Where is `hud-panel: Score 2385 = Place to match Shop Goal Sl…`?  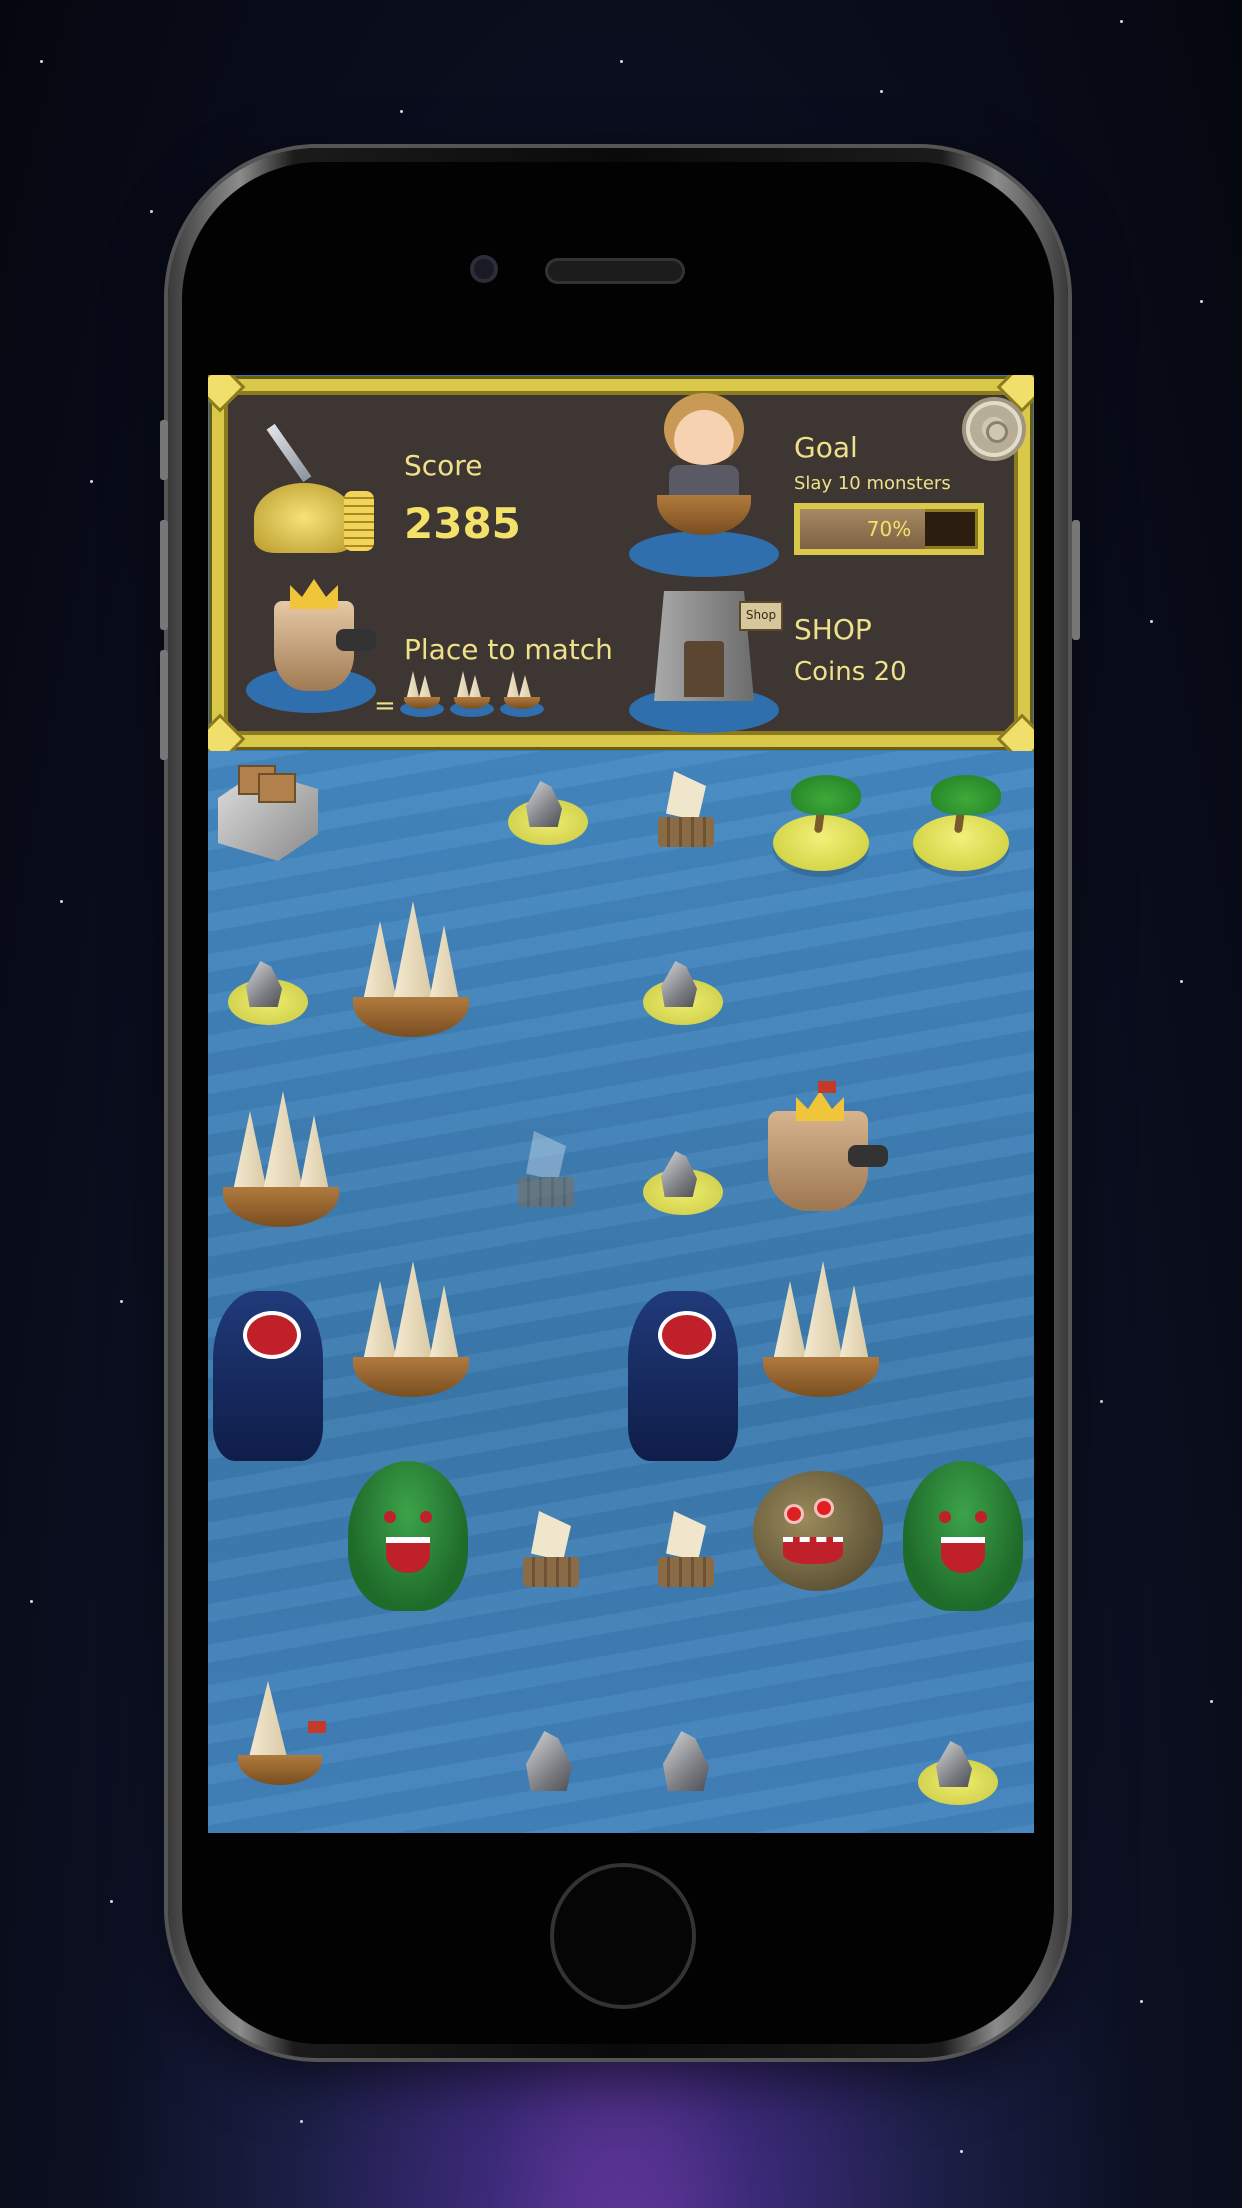
hud-panel: Score 2385 = Place to match Shop Goal Sl… is located at coordinates (621, 570).